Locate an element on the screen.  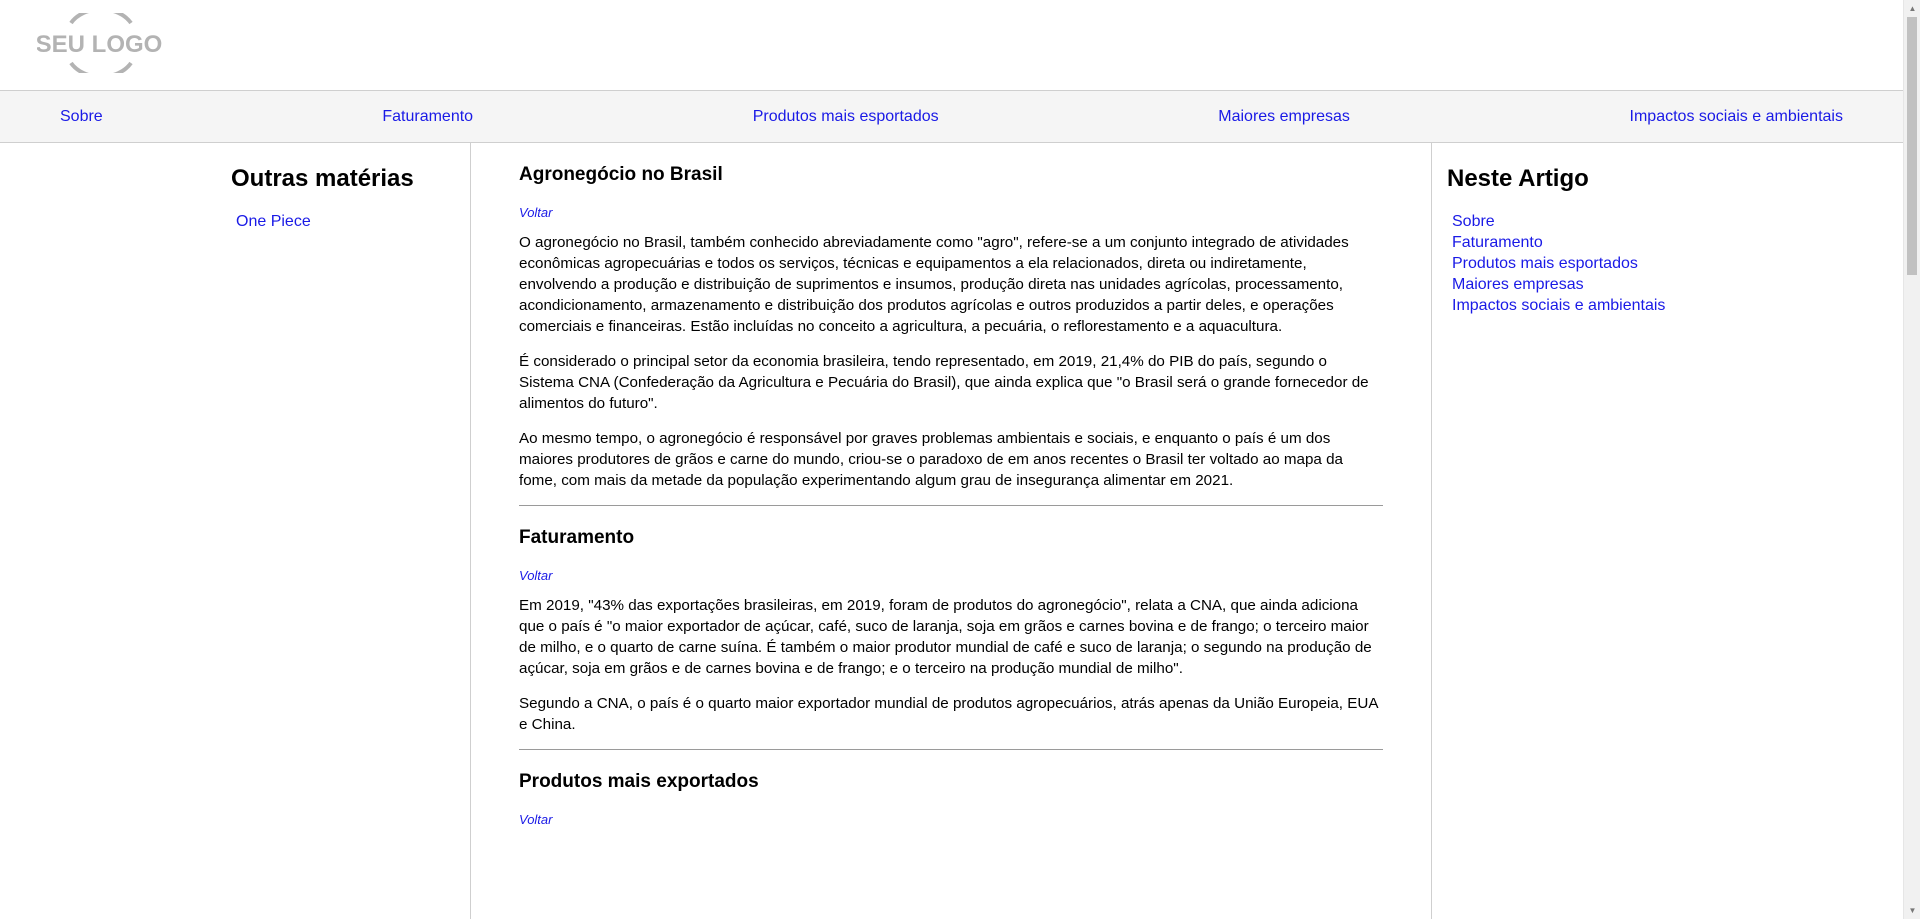
toc-link-impactos: Impactos sociais e ambientais is located at coordinates (1558, 305).